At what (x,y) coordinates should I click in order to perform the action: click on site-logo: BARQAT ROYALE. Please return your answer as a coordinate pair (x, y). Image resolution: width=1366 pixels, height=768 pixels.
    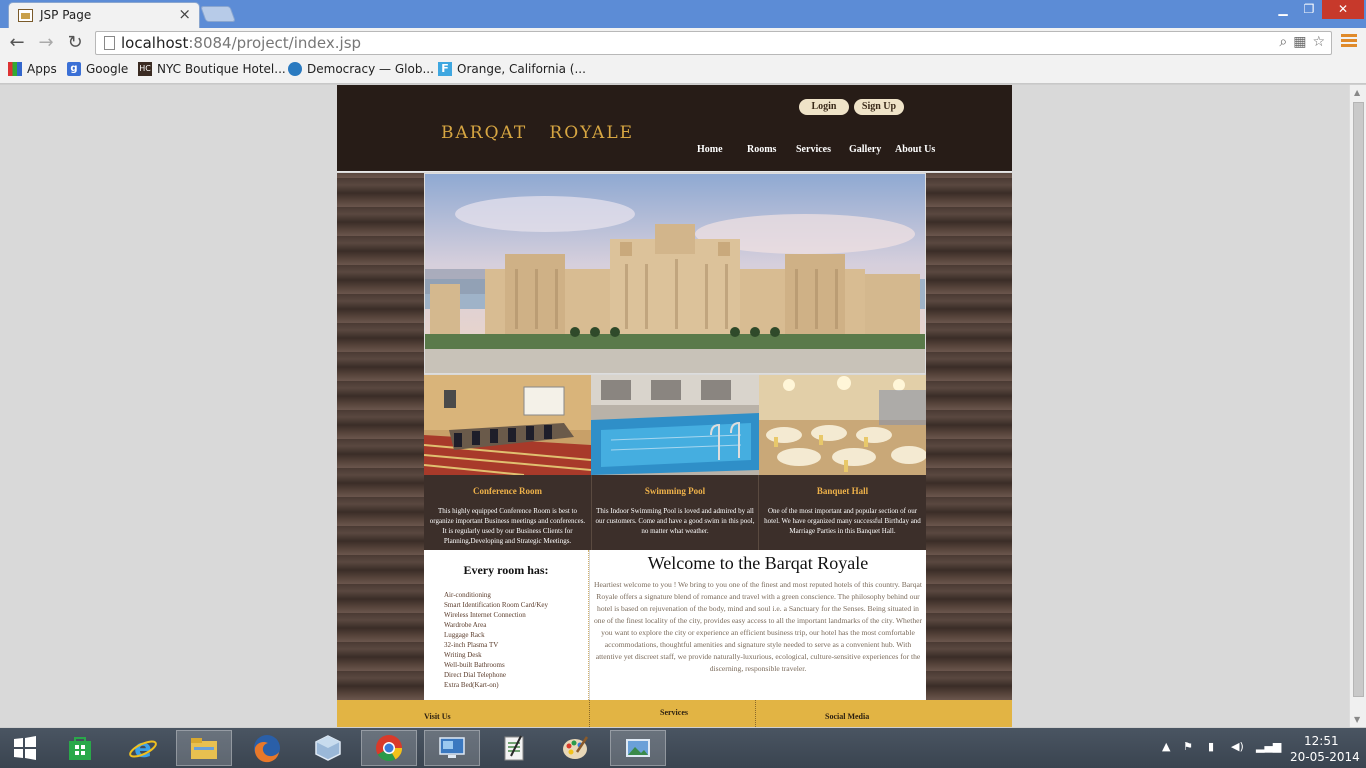
    Looking at the image, I should click on (537, 133).